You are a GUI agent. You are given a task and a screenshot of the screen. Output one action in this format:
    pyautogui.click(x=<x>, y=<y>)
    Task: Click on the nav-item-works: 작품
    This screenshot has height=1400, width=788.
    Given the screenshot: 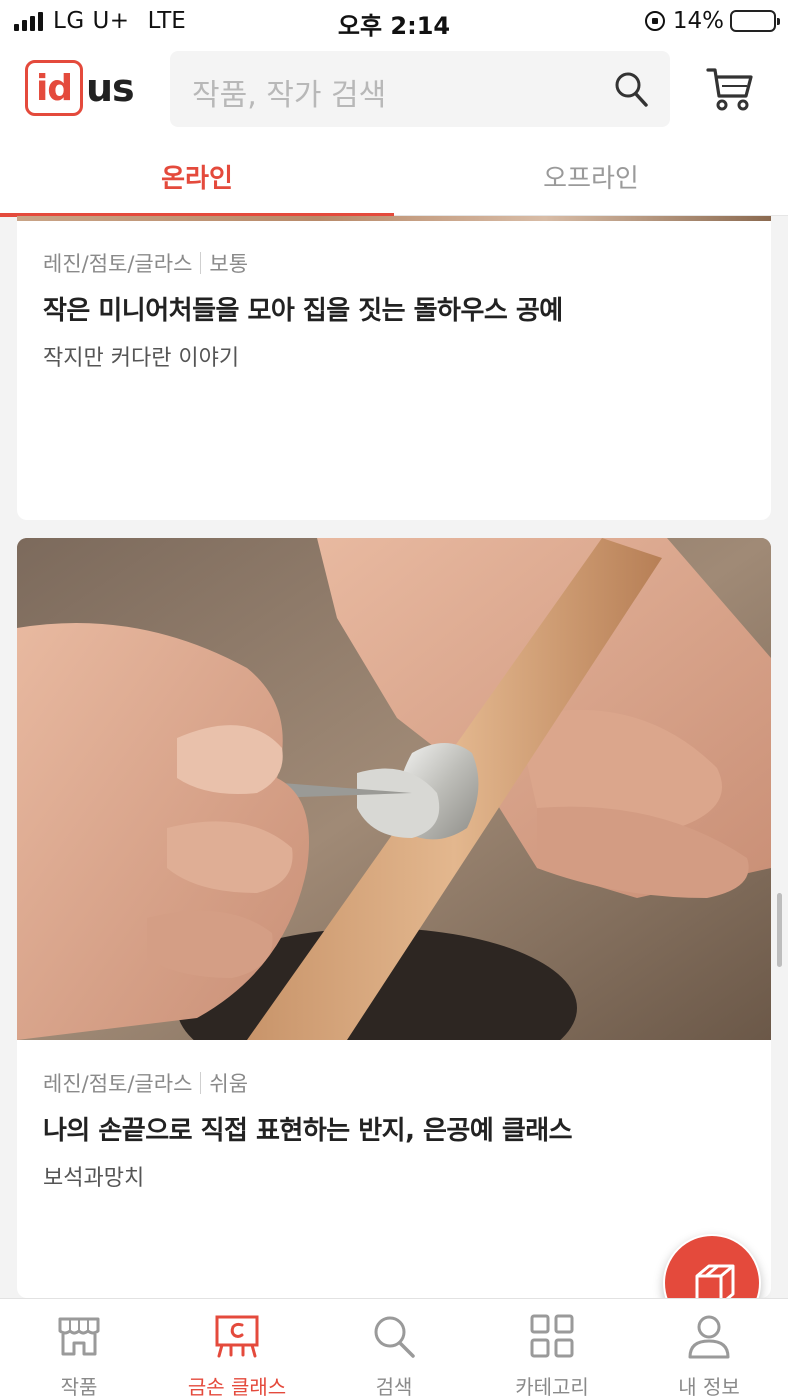 What is the action you would take?
    pyautogui.click(x=79, y=1349)
    